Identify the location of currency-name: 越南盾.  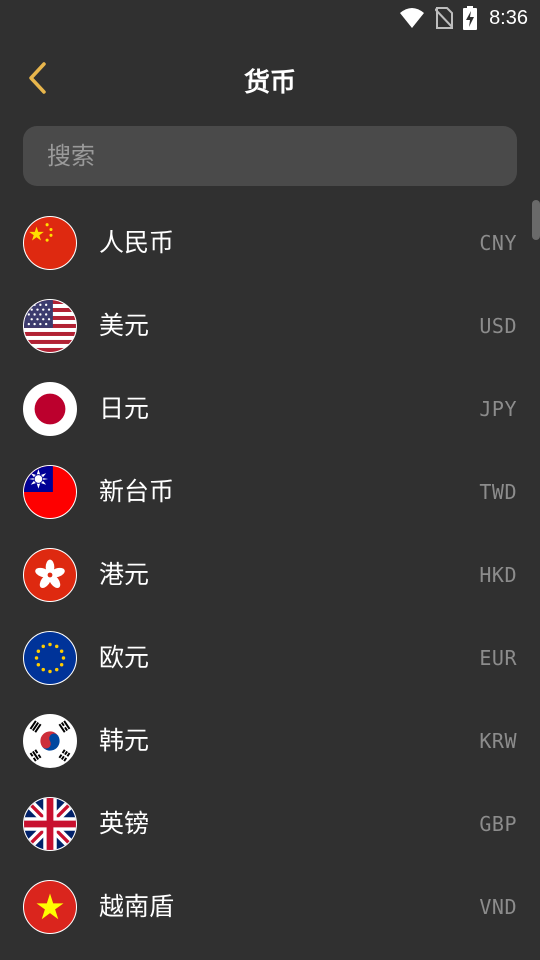
(137, 906).